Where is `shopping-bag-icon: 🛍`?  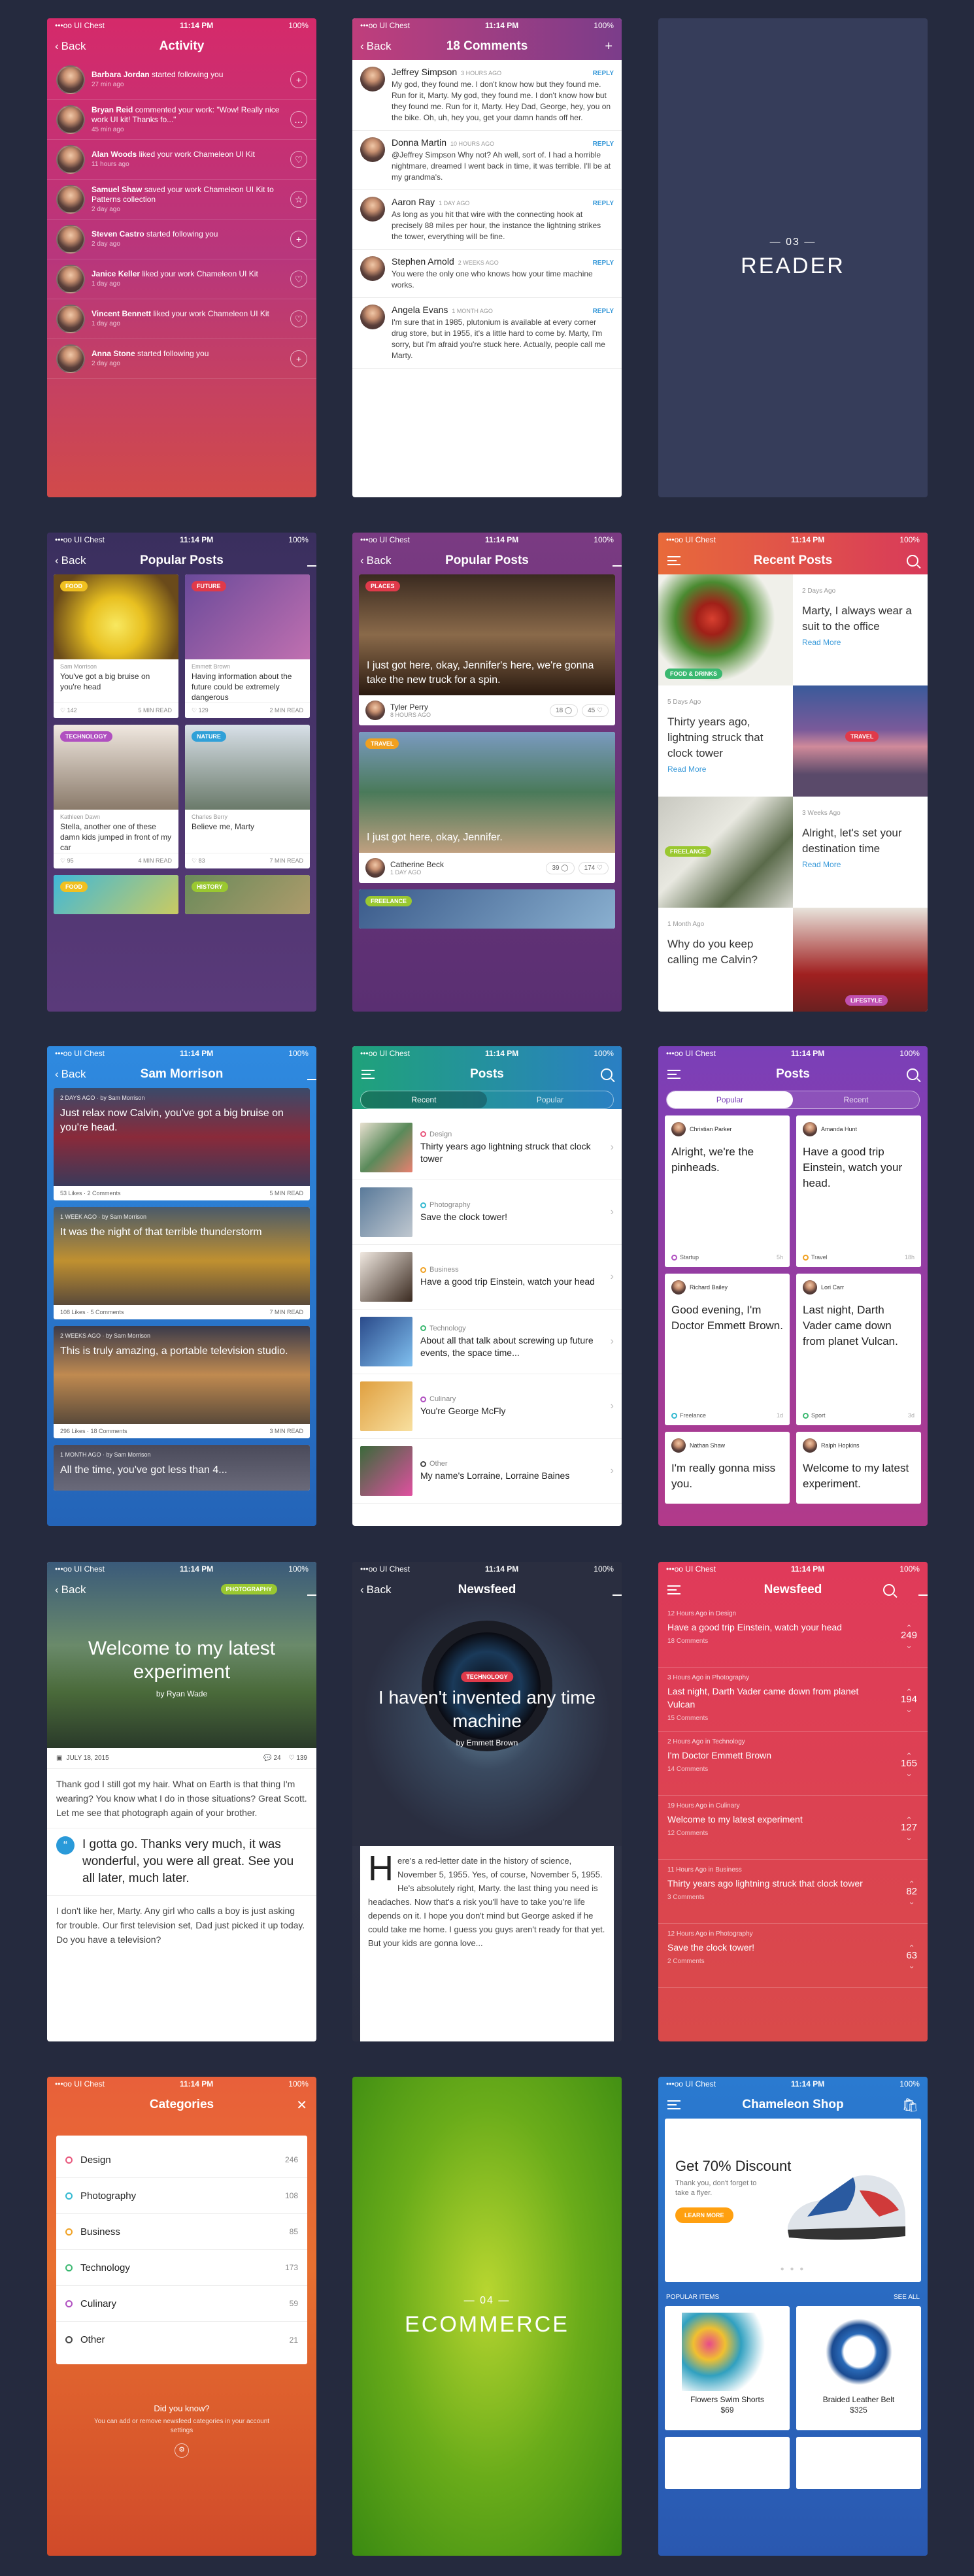 shopping-bag-icon: 🛍 is located at coordinates (910, 2105).